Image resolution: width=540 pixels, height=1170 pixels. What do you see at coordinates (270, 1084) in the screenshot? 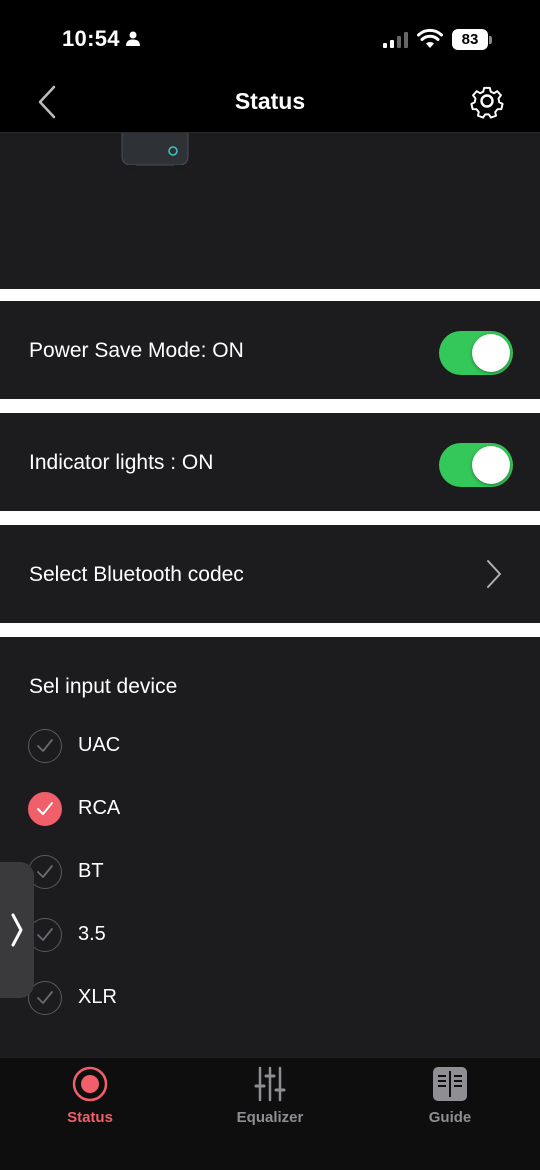
I see `sliders-icon` at bounding box center [270, 1084].